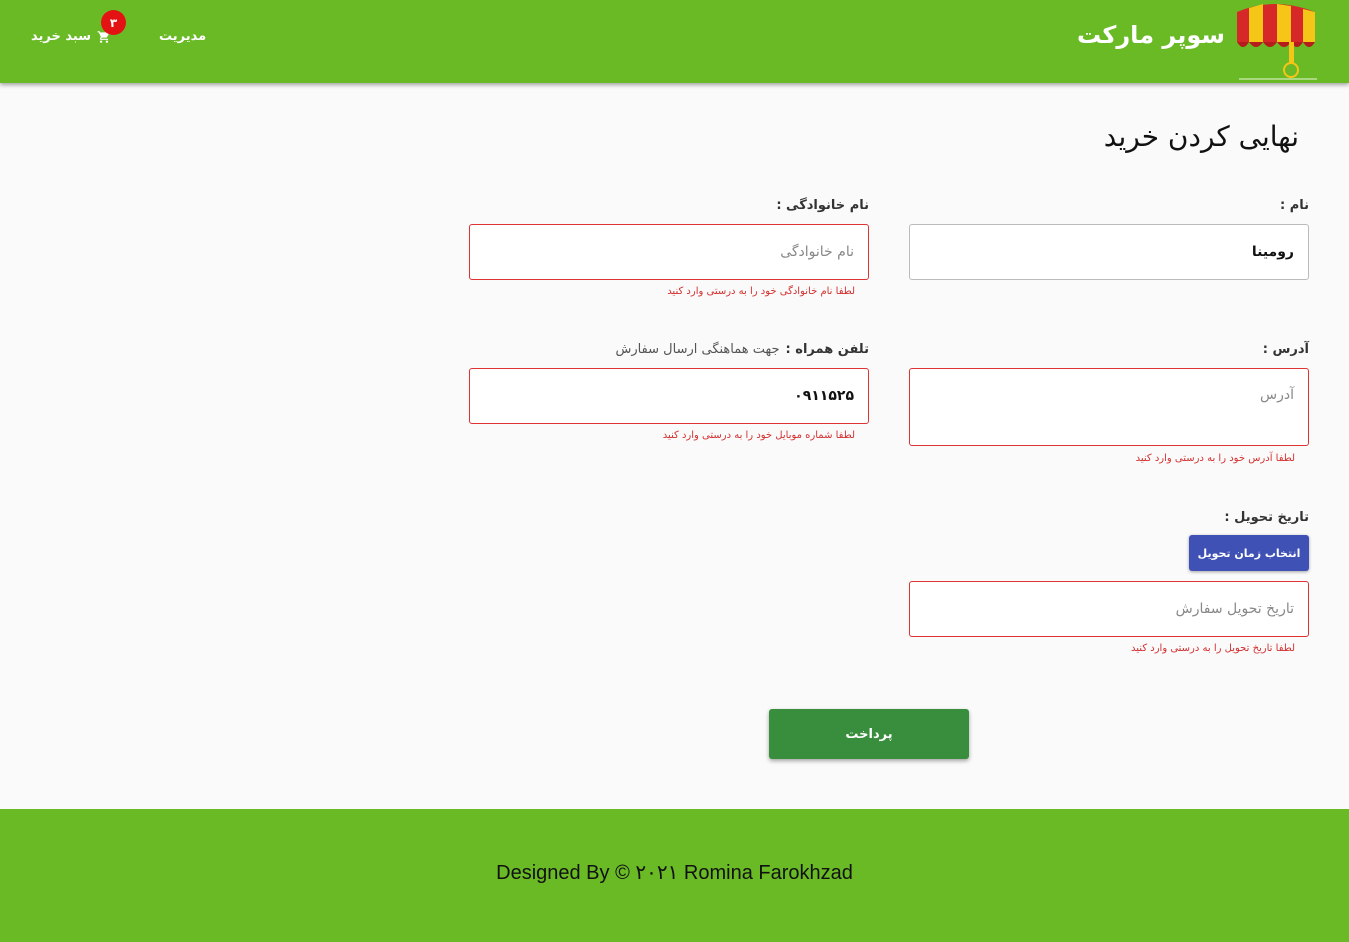 The height and width of the screenshot is (942, 1349). Describe the element at coordinates (1249, 553) in the screenshot. I see `select-delivery-time-button: انتخاب زمان تحویل` at that location.